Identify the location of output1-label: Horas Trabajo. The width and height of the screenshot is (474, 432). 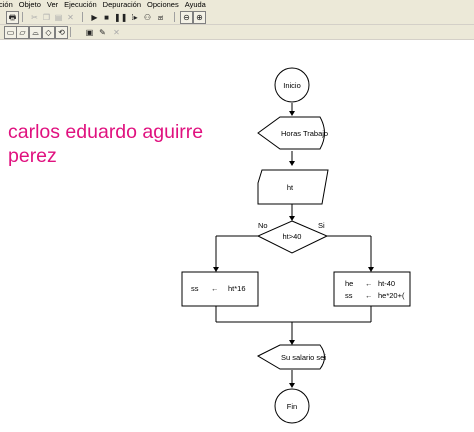
(304, 133).